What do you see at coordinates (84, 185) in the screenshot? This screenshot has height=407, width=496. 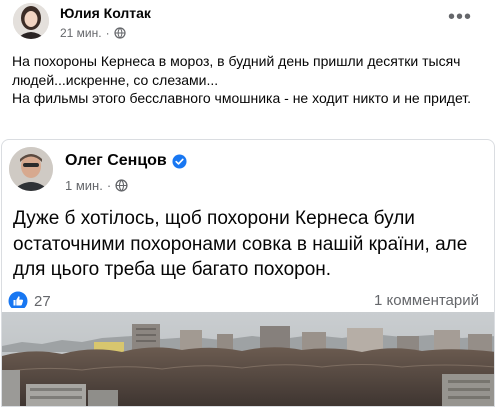 I see `shared-post-time: 1 мин.` at bounding box center [84, 185].